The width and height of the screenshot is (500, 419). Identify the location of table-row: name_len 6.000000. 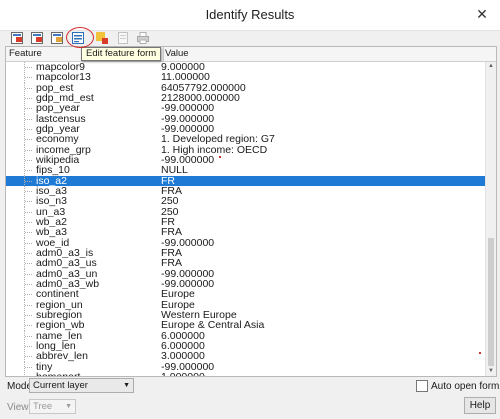
(245, 335).